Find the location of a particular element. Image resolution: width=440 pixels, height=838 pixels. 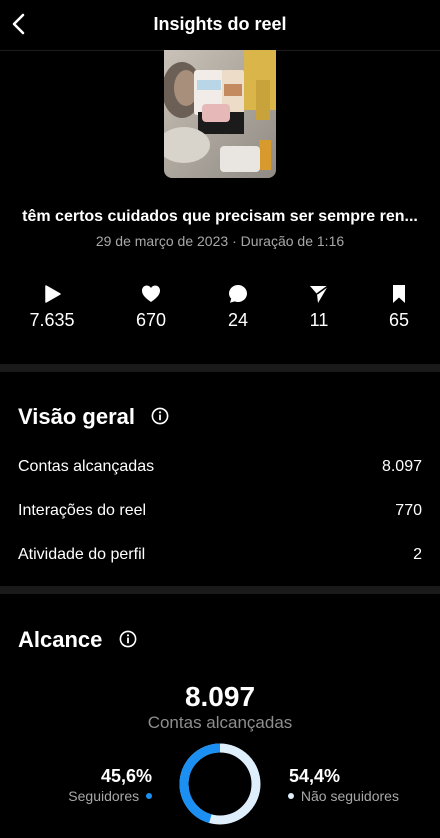

share-icon is located at coordinates (319, 294).